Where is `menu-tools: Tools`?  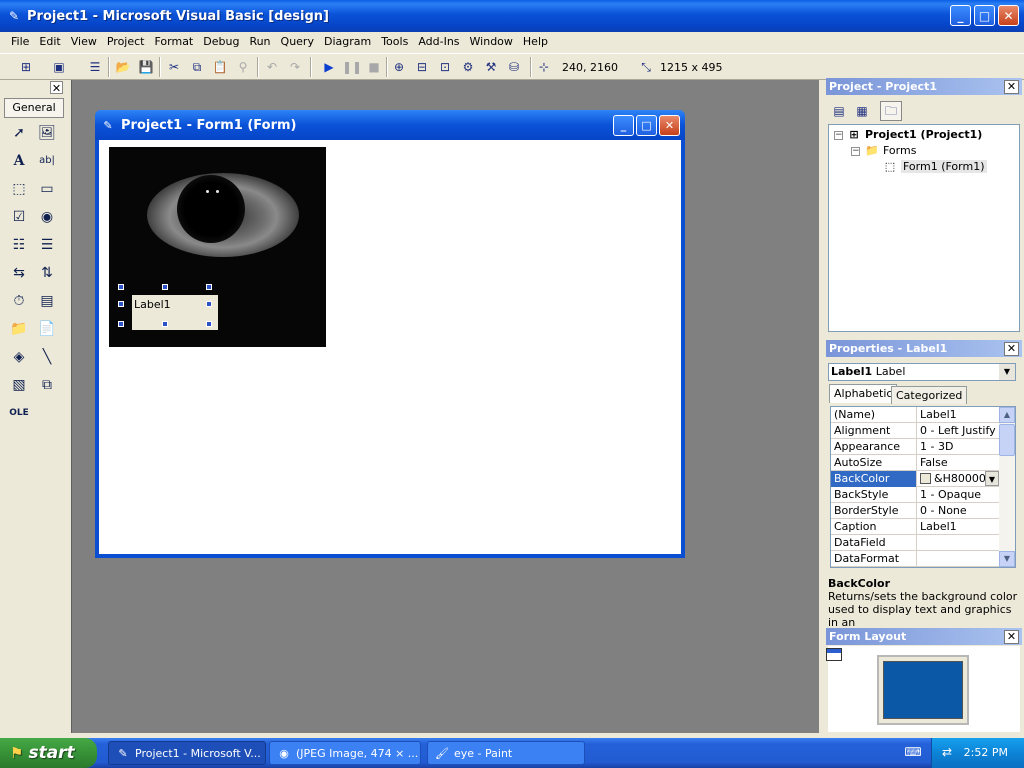 menu-tools: Tools is located at coordinates (394, 42).